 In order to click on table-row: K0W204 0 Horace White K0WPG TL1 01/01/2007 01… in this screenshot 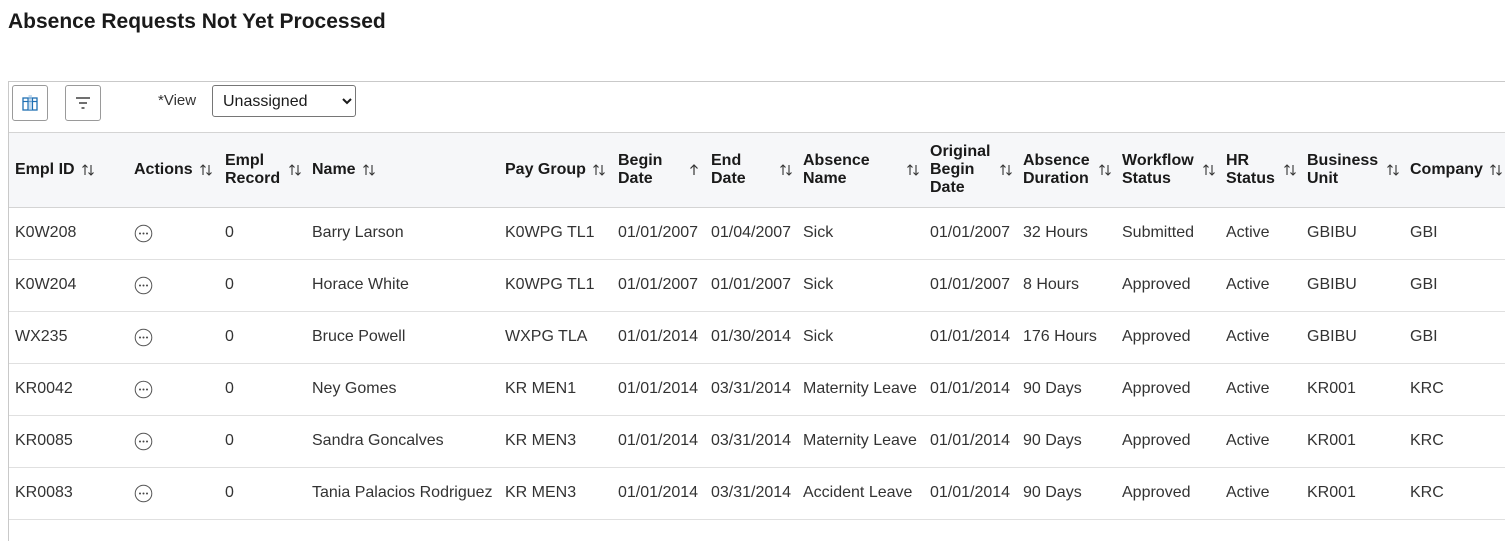, I will do `click(757, 285)`.